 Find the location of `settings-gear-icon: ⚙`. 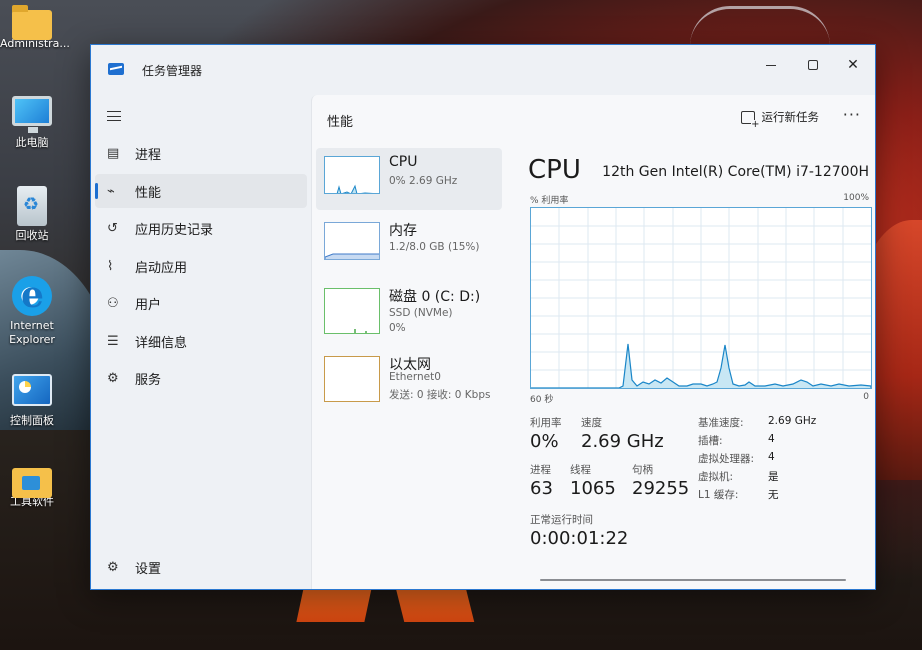

settings-gear-icon: ⚙ is located at coordinates (113, 567).